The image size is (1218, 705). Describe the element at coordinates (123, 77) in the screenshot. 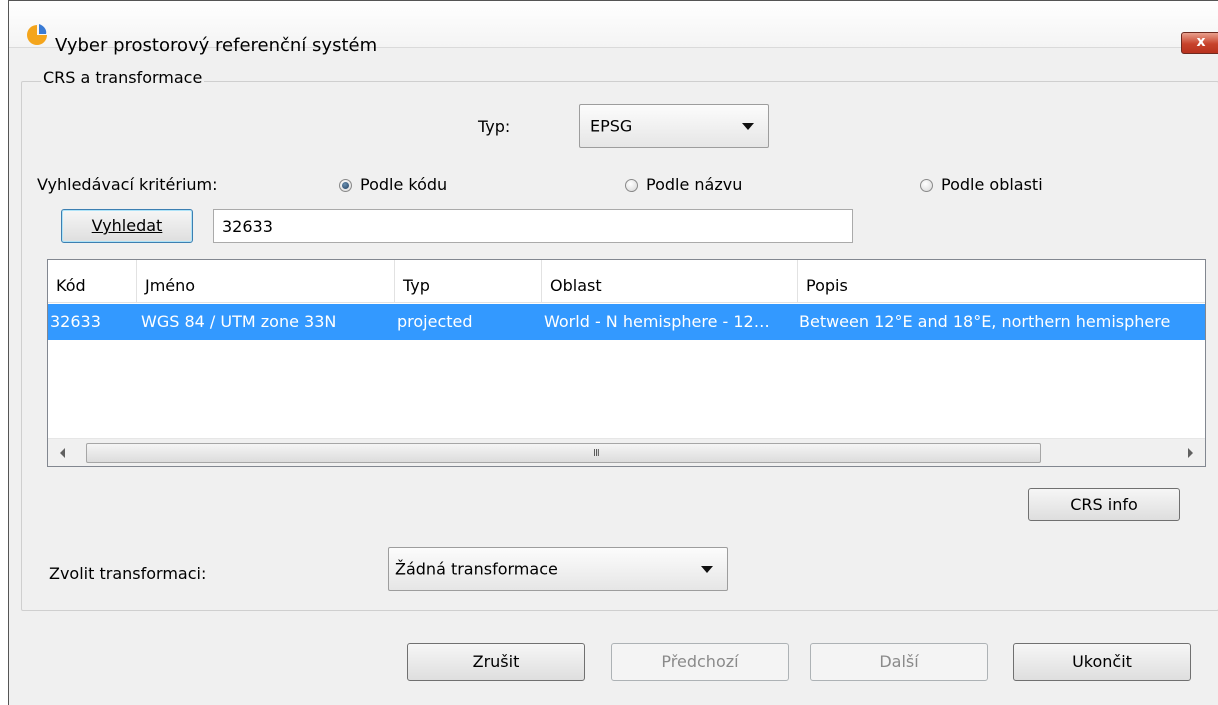

I see `groupbox-title: CRS a transformace` at that location.